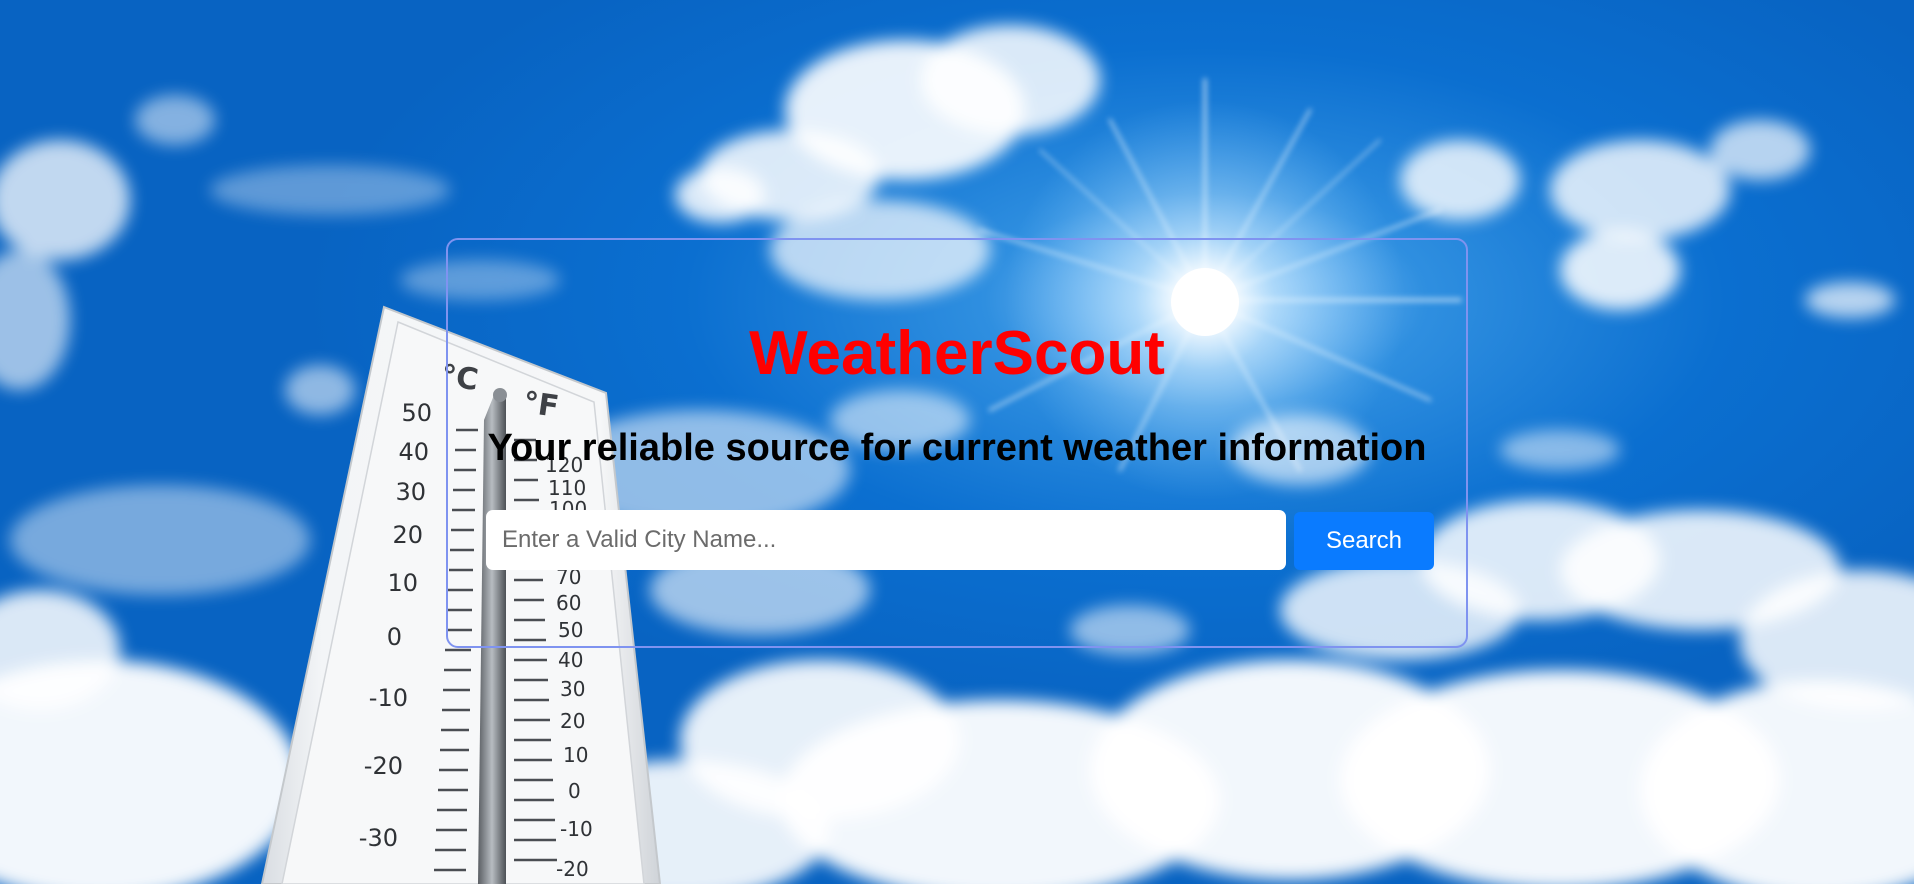 The image size is (1914, 884). I want to click on celsius-tick-label: -20, so click(383, 766).